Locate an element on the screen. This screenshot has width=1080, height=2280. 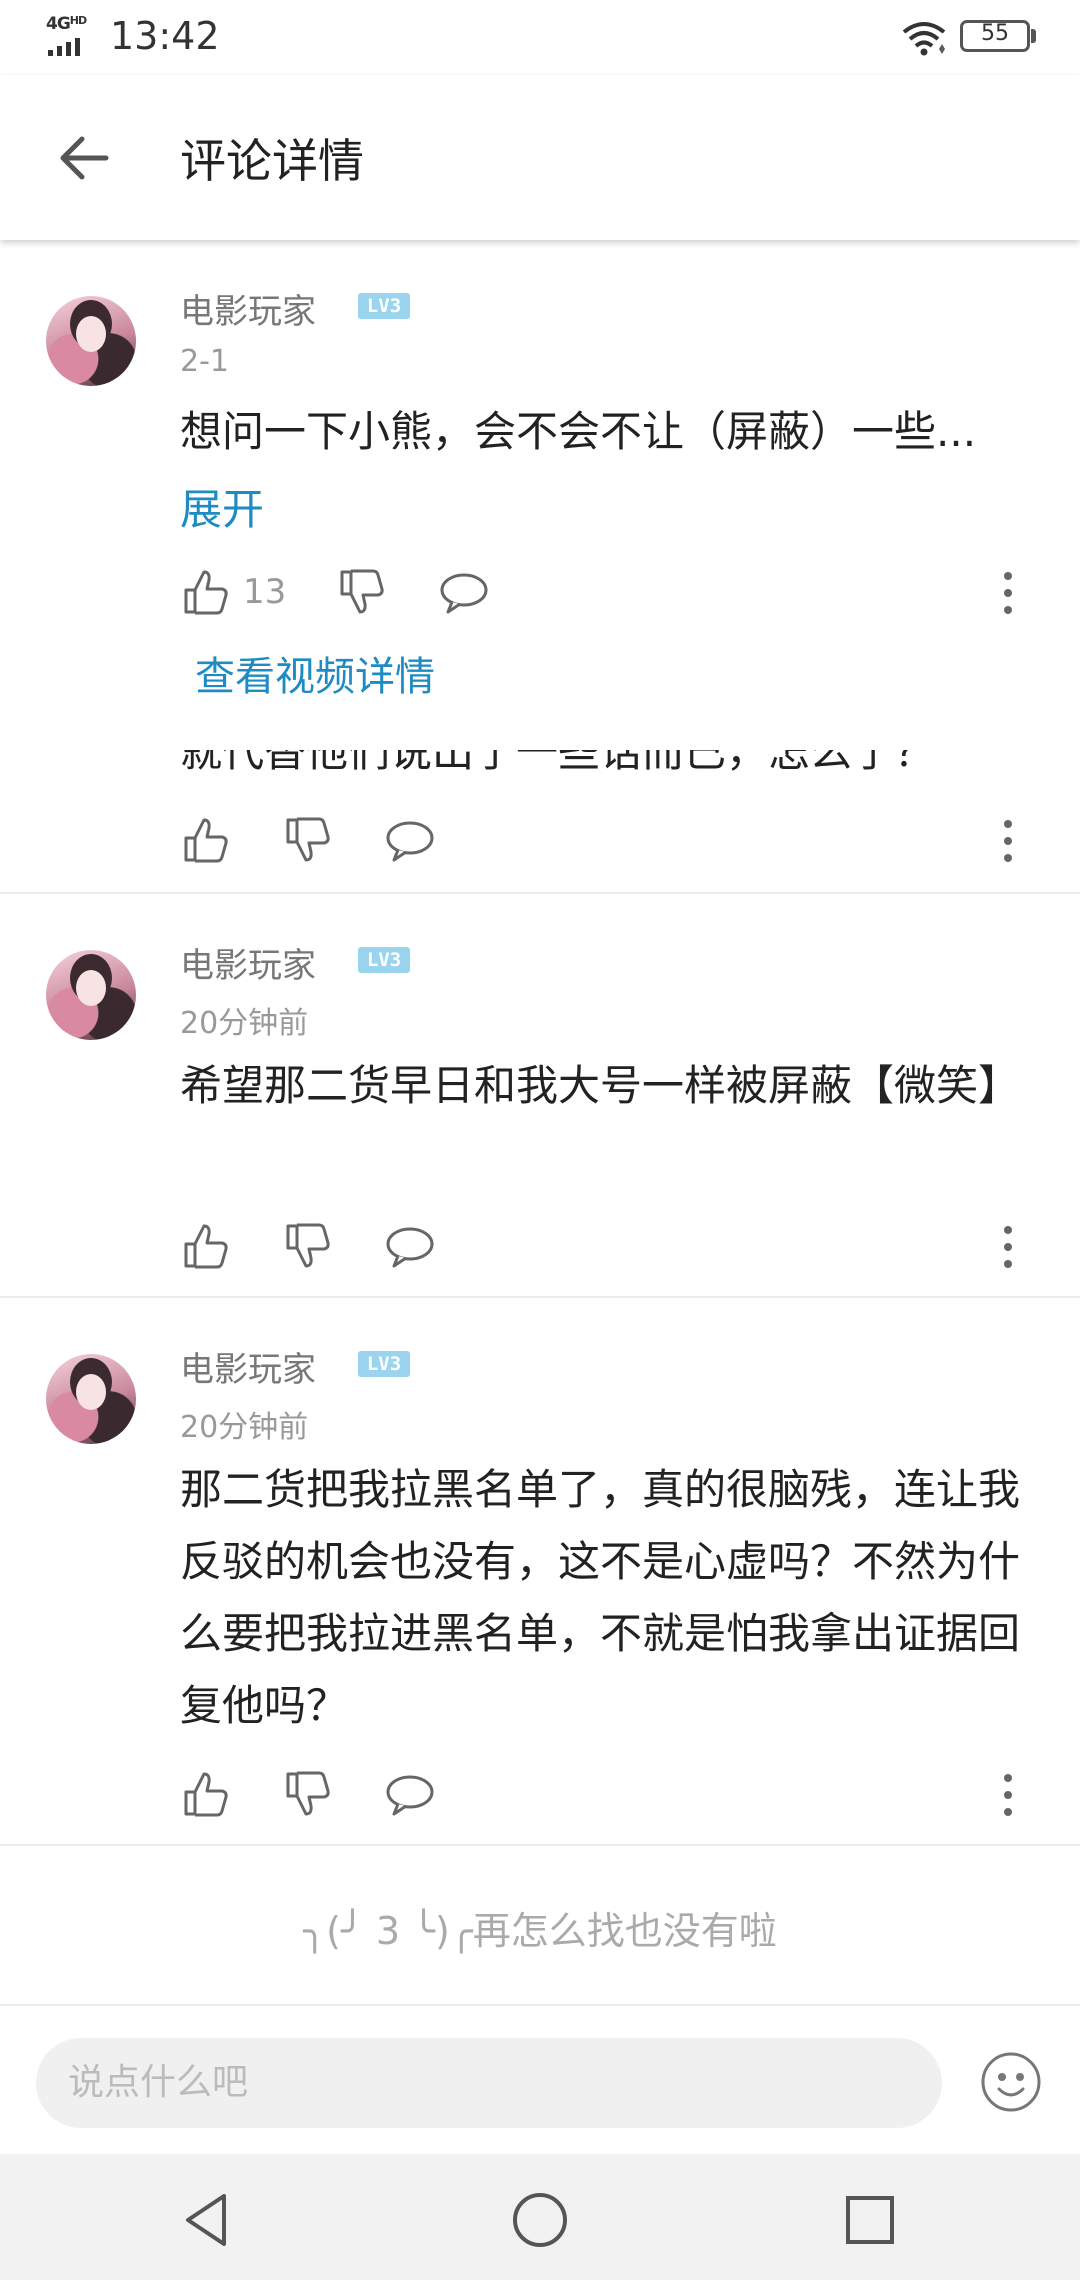
battery-icon: 55 is located at coordinates (995, 36).